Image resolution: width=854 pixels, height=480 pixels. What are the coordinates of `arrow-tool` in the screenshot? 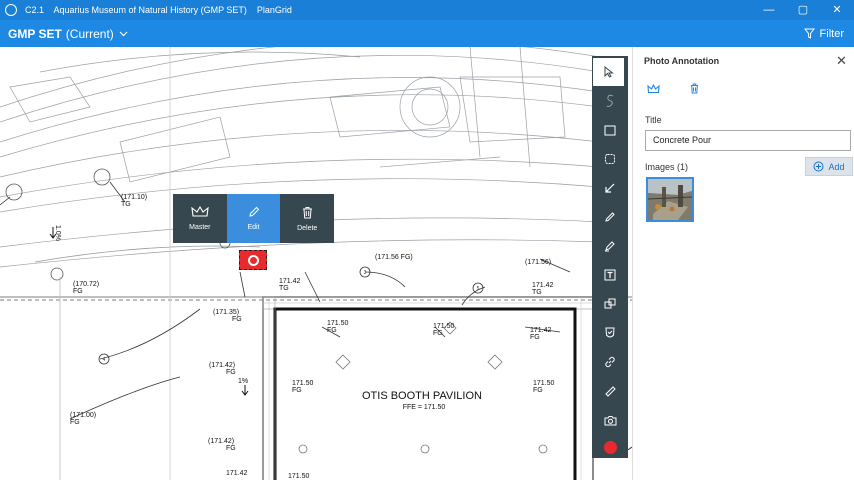 It's located at (610, 188).